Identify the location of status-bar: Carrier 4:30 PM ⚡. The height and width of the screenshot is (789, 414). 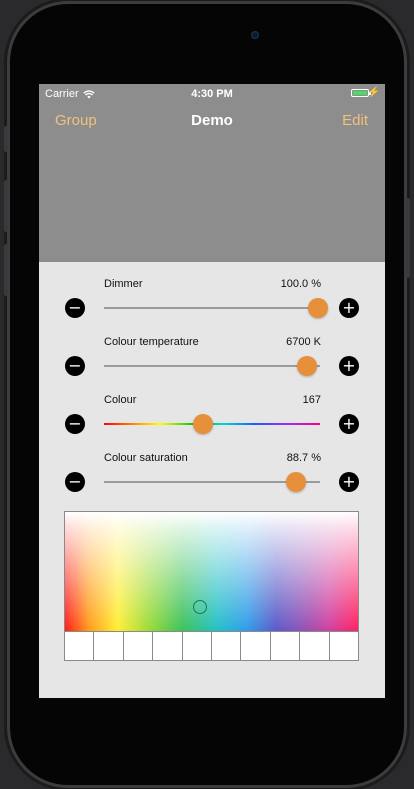
(212, 94).